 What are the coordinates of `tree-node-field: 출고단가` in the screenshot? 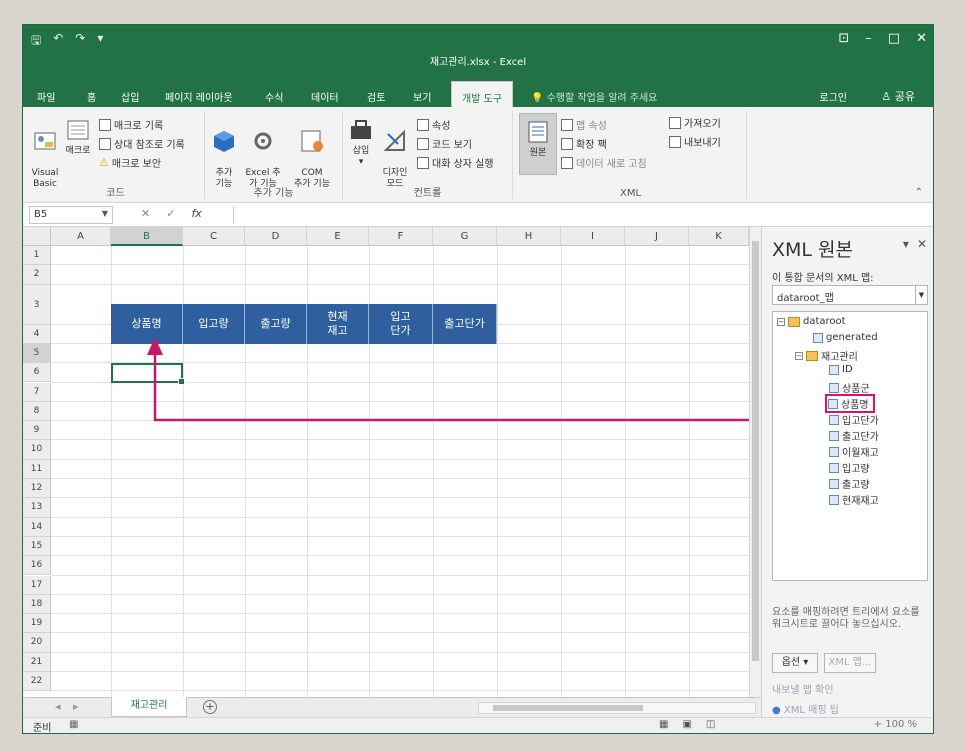 It's located at (854, 435).